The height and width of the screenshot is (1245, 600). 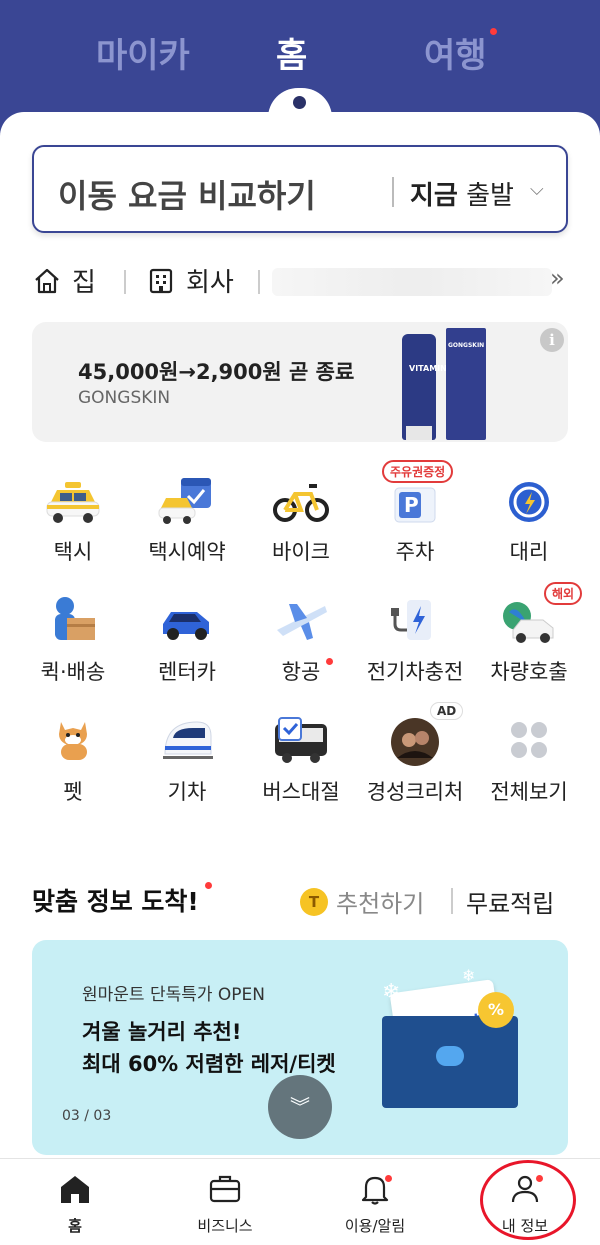 I want to click on service-pet: 펫, so click(x=73, y=760).